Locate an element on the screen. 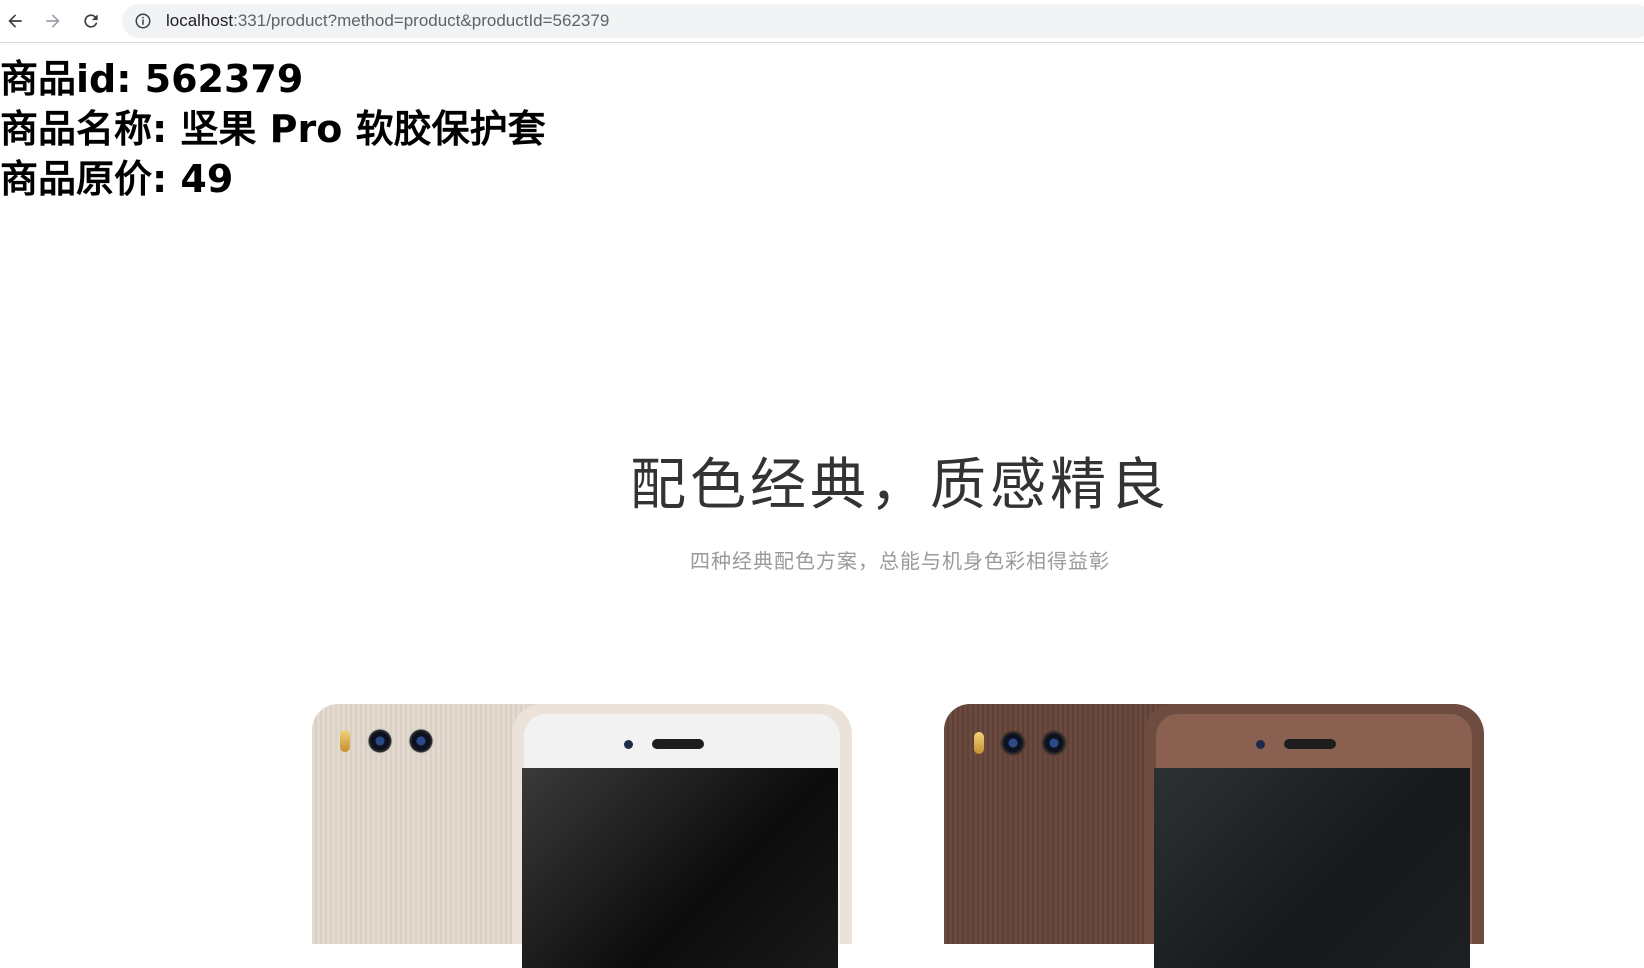 Image resolution: width=1644 pixels, height=968 pixels. forward-button is located at coordinates (53, 21).